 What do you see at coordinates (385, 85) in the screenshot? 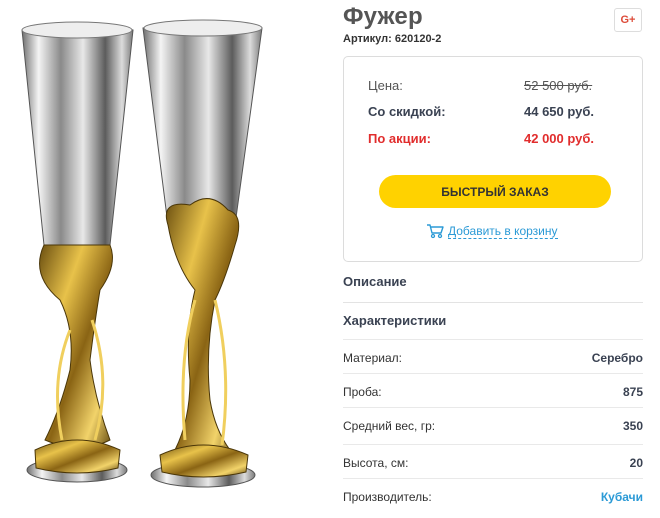
I see `regular-price-label: Цена:` at bounding box center [385, 85].